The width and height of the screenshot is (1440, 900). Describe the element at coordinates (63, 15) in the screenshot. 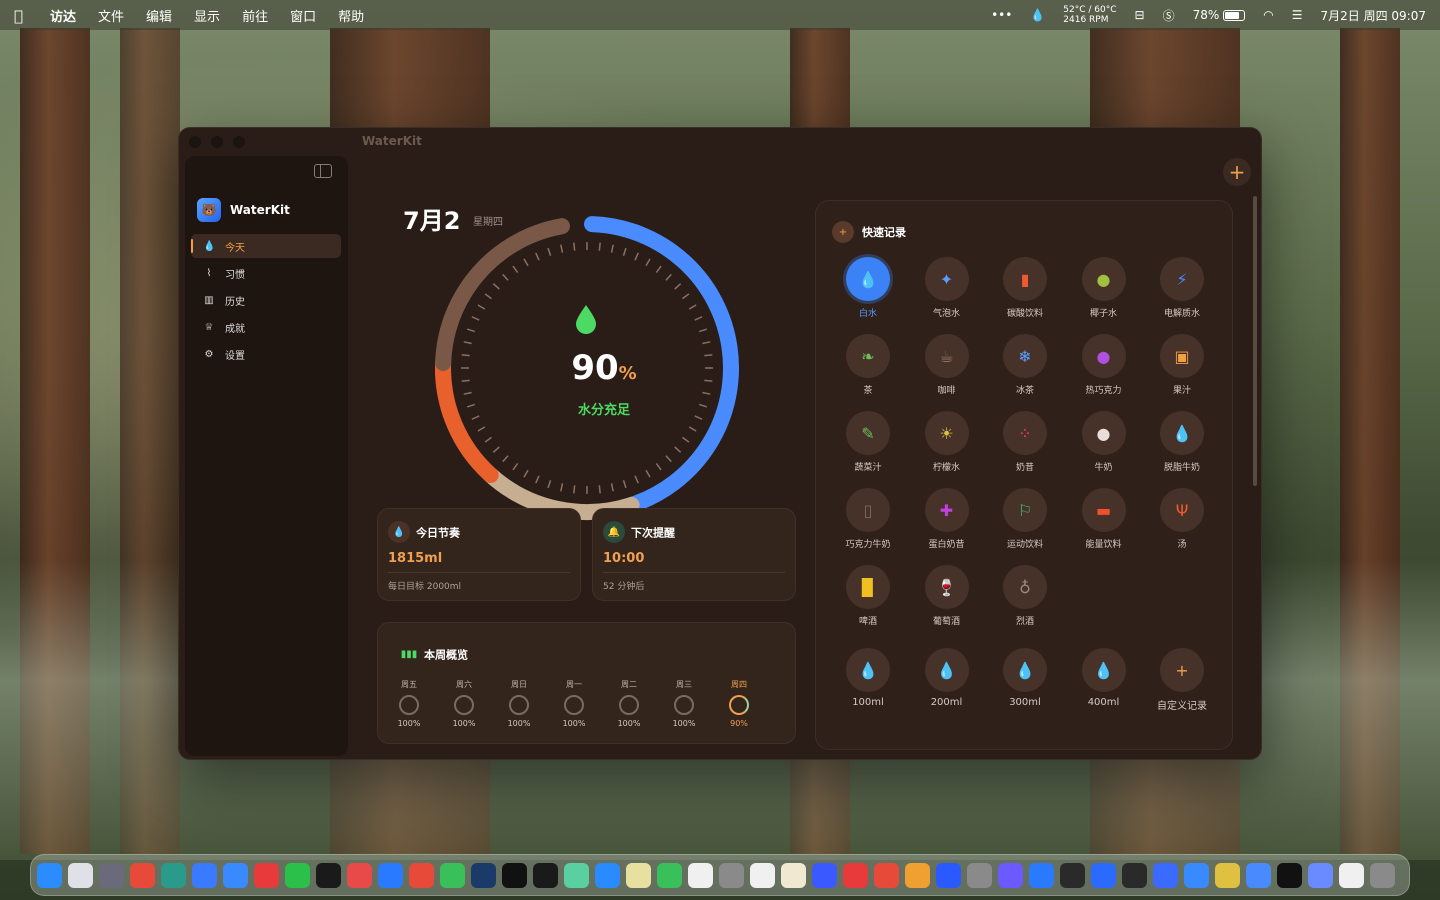

I see `menu-app: 访达` at that location.